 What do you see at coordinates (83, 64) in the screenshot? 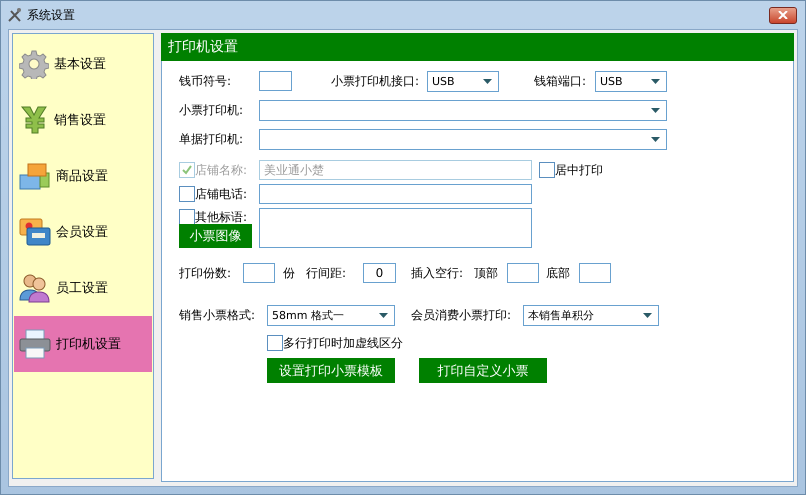
I see `sidebar-item: 基本设置` at bounding box center [83, 64].